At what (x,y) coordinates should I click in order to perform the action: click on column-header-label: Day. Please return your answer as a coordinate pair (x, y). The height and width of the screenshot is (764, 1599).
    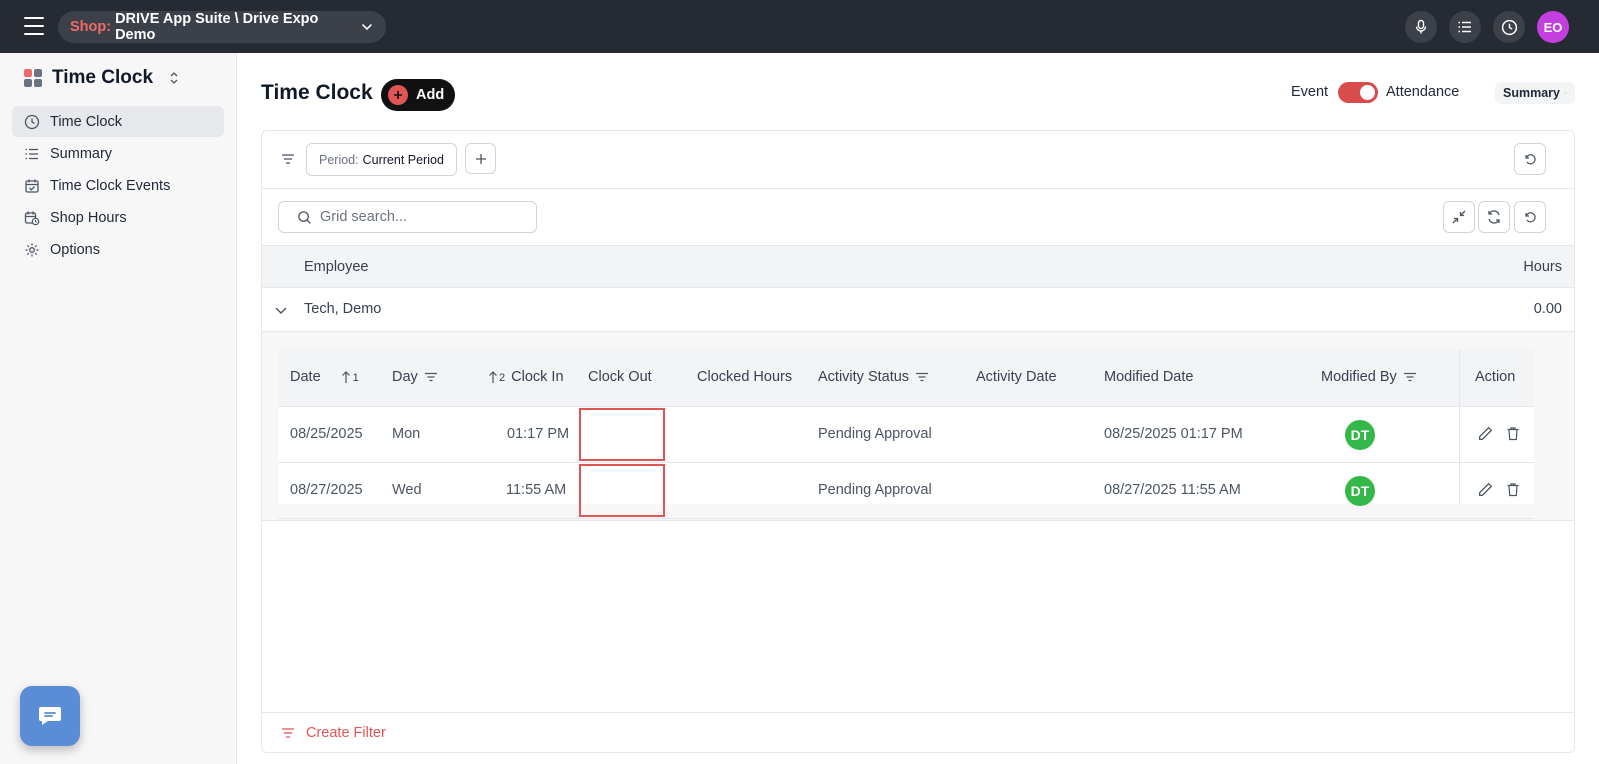
    Looking at the image, I should click on (405, 377).